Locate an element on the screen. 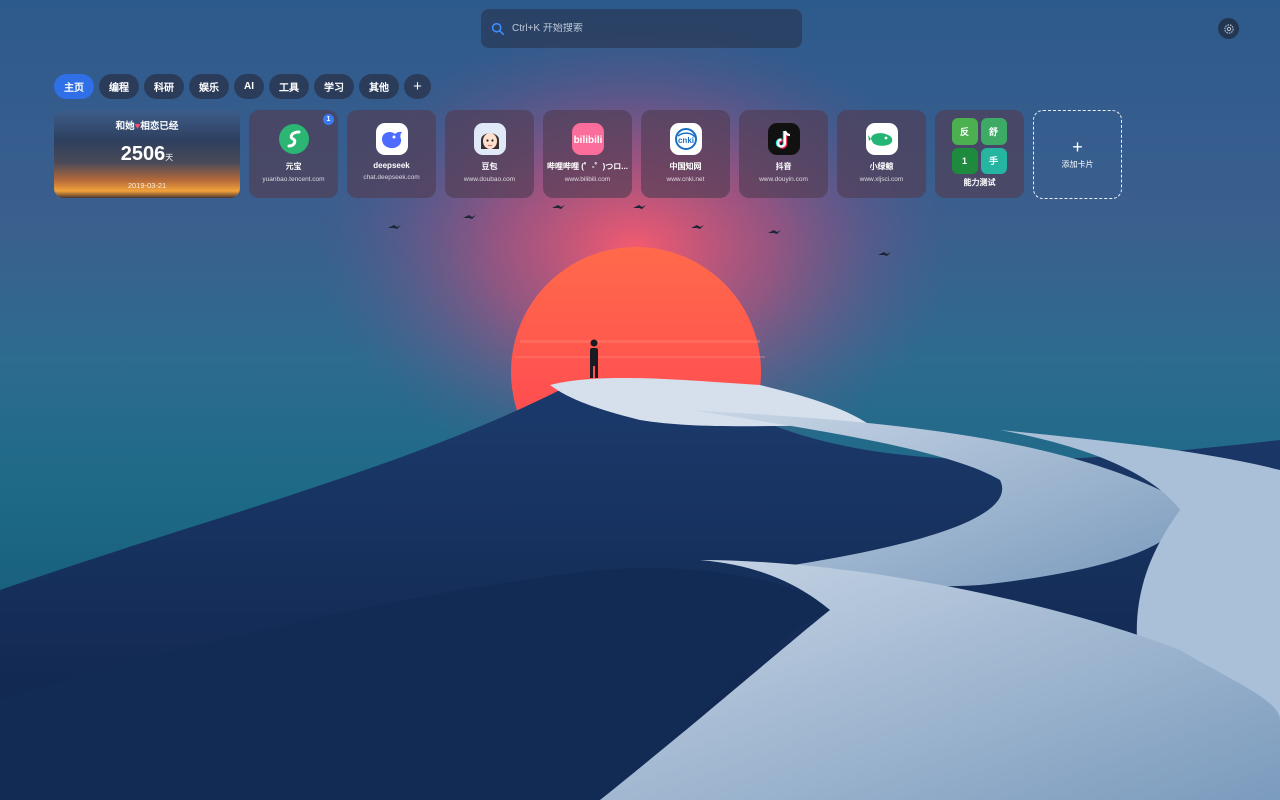 The width and height of the screenshot is (1280, 800). card-url: www.doubao.com is located at coordinates (489, 179).